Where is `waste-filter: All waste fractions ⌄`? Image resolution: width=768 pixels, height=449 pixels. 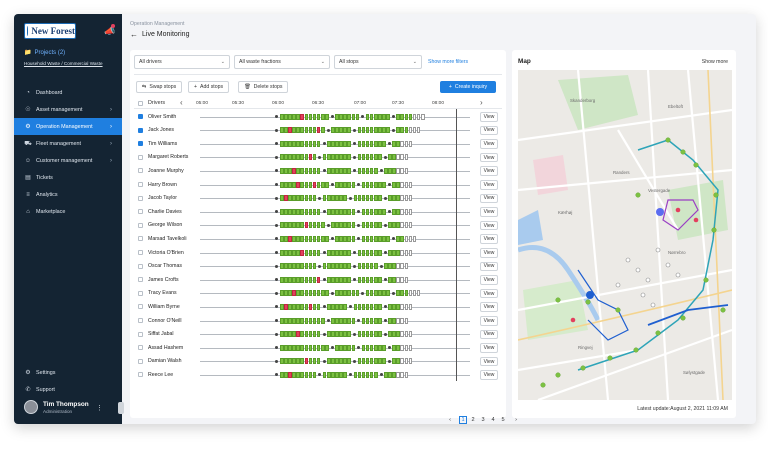
waste-filter: All waste fractions ⌄ is located at coordinates (282, 62).